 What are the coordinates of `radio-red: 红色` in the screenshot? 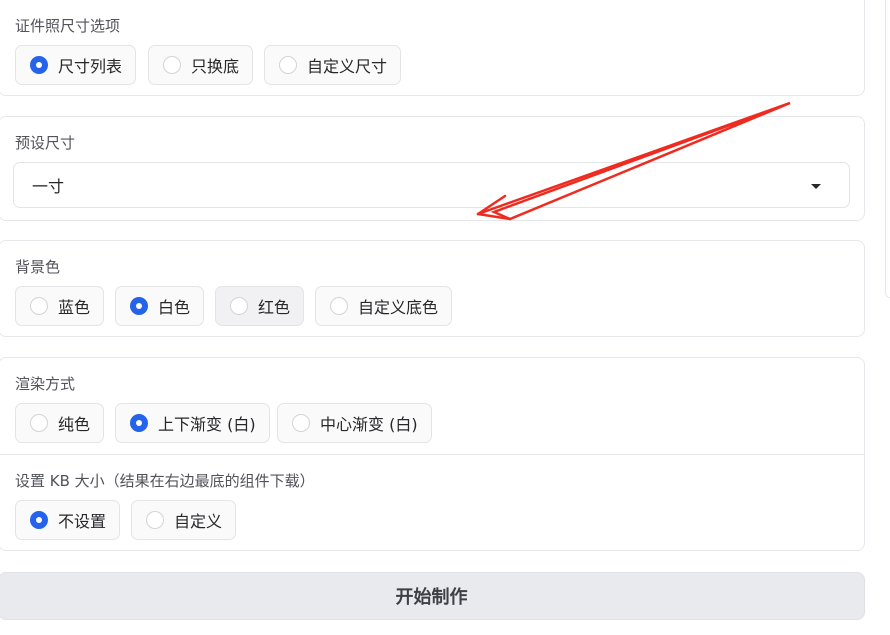 It's located at (260, 306).